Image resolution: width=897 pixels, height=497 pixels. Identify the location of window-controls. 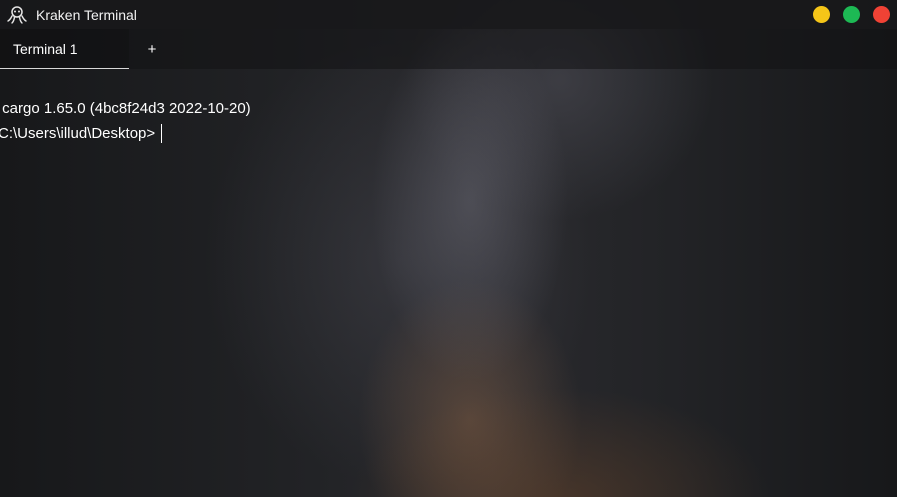
(851, 14).